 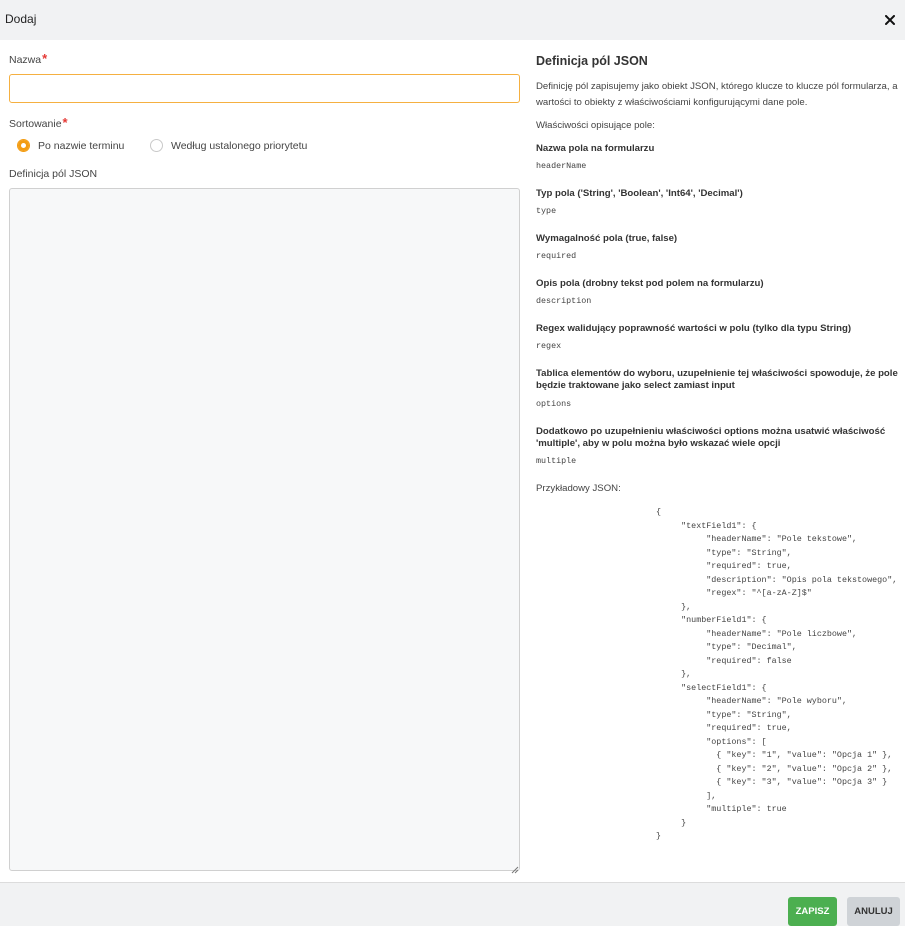 I want to click on dialog-footer: ZAPISZ ANULUJ, so click(x=452, y=904).